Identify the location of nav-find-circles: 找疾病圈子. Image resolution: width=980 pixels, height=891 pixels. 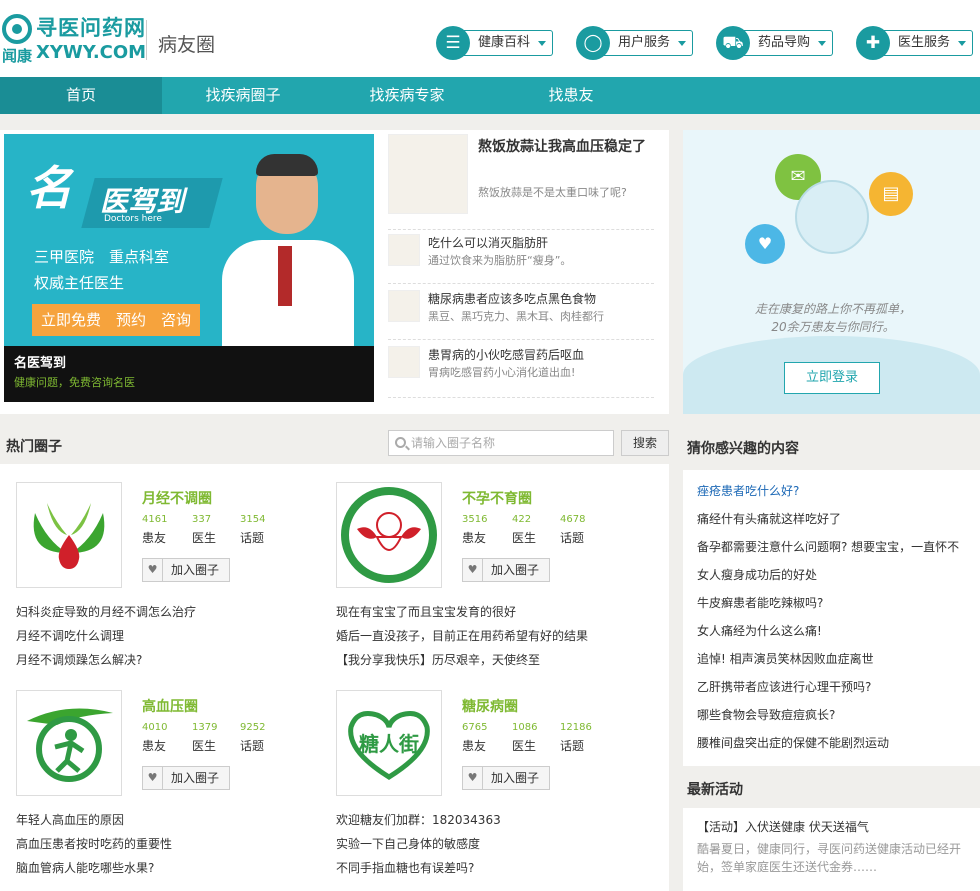
(243, 95).